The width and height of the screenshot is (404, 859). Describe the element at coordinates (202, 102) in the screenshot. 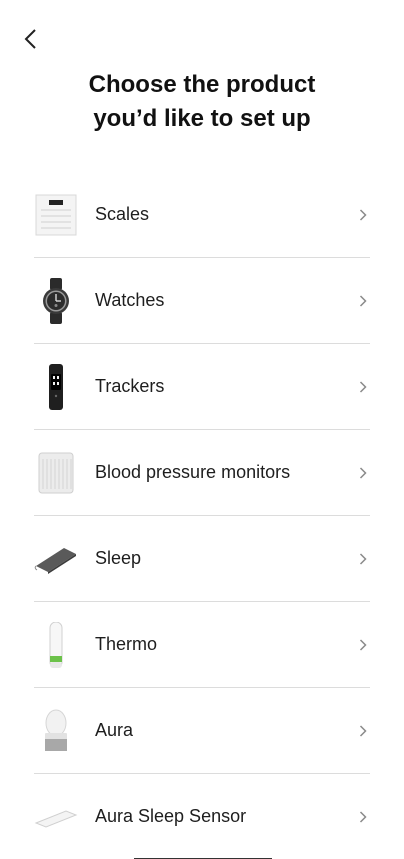

I see `page-title: Choose the product you’d like to set up` at that location.